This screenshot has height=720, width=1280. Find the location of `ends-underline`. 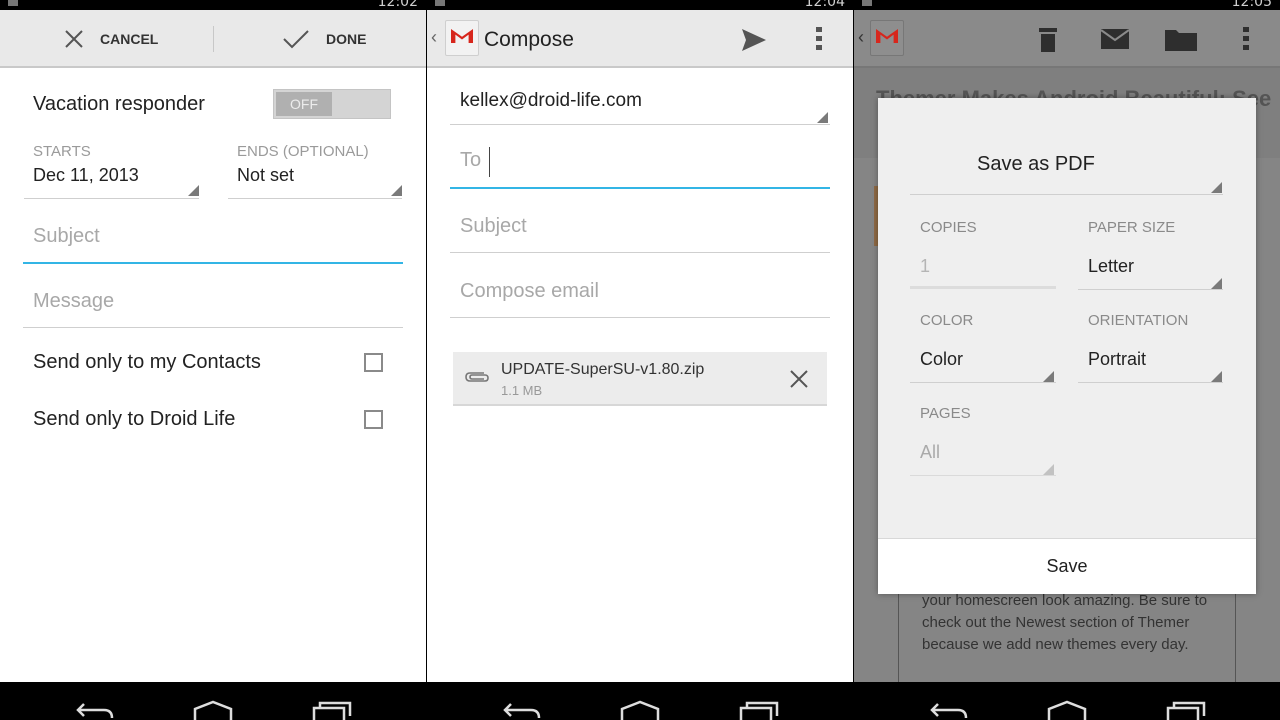

ends-underline is located at coordinates (315, 198).